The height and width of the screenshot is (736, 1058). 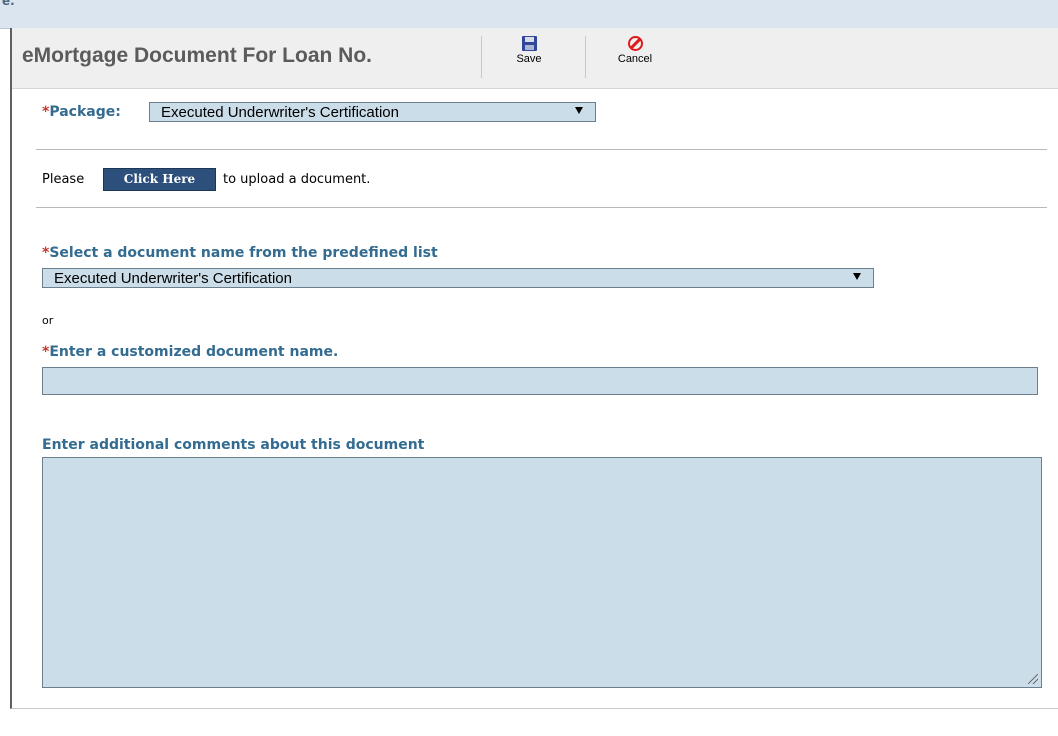 I want to click on custom-name-label-row: *Enter a customized document name., so click(x=190, y=352).